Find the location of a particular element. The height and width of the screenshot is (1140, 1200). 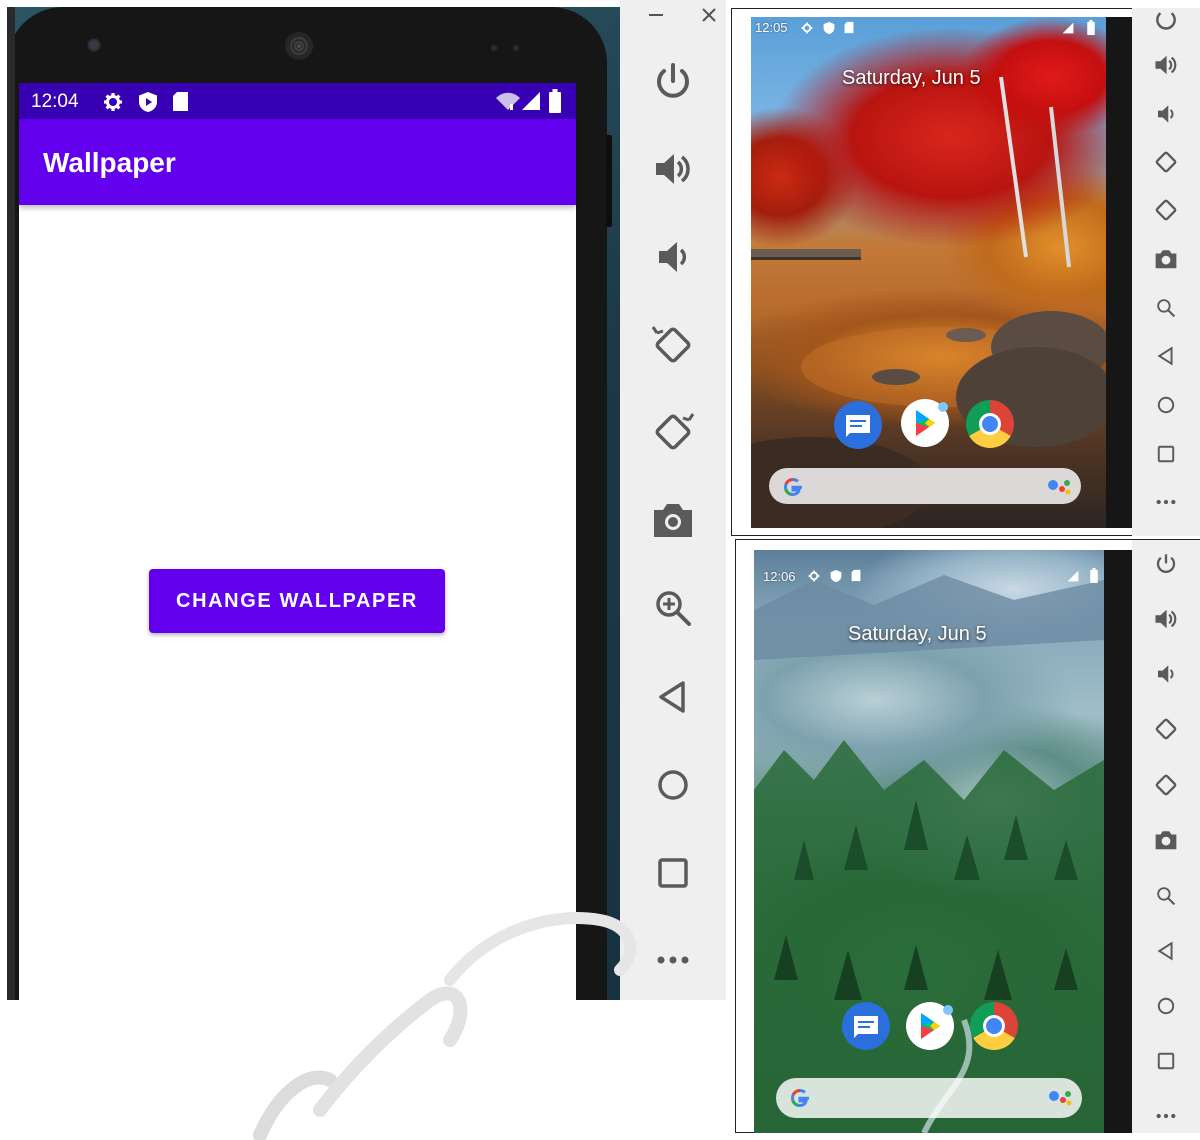

proximity-sensor is located at coordinates (494, 48).